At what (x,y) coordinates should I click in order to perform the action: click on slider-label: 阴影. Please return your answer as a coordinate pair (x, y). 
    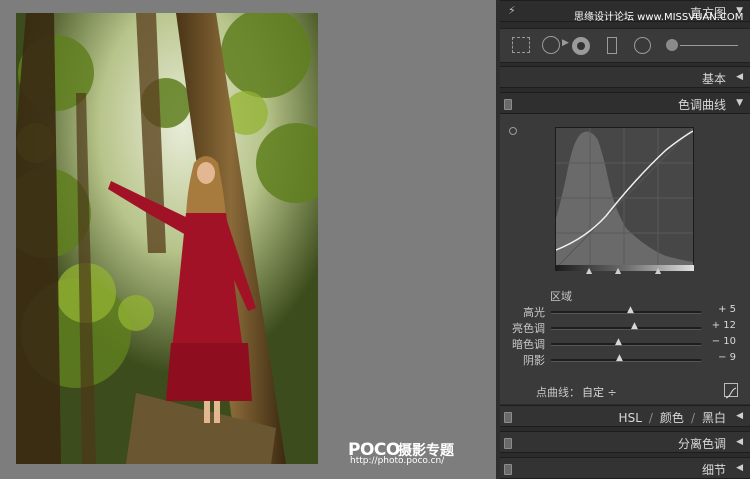
    Looking at the image, I should click on (534, 360).